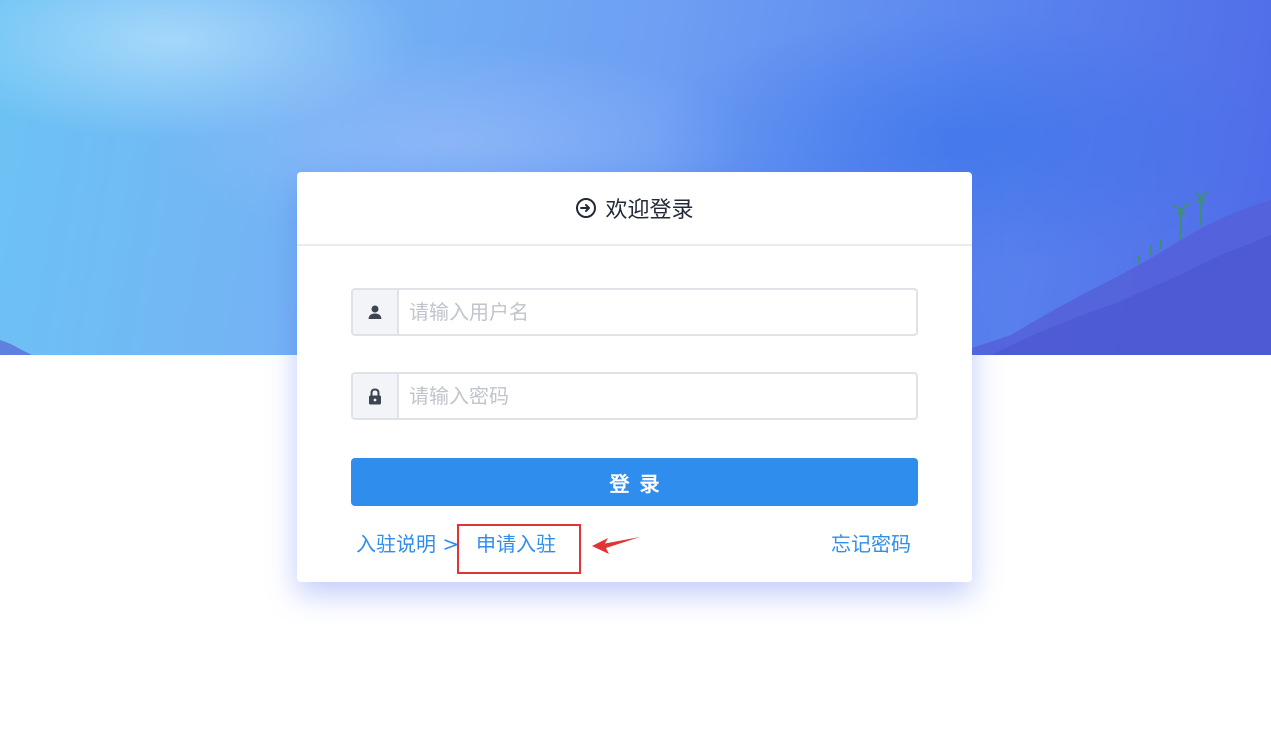  I want to click on login-icon, so click(586, 208).